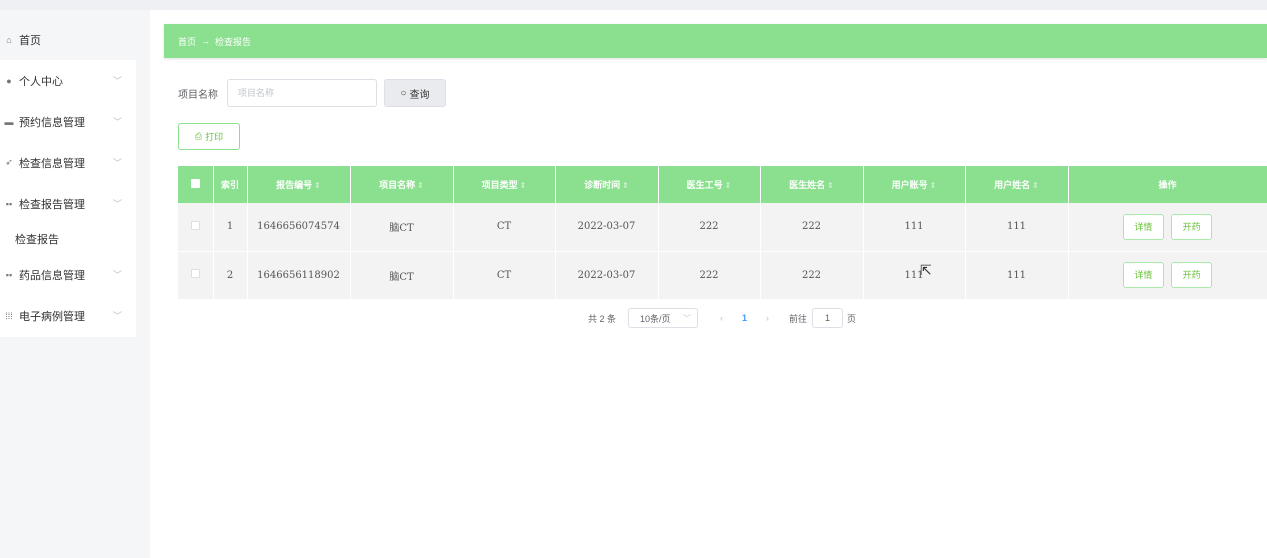 Image resolution: width=1267 pixels, height=558 pixels. I want to click on mouse-cursor-icon: ⇱, so click(926, 270).